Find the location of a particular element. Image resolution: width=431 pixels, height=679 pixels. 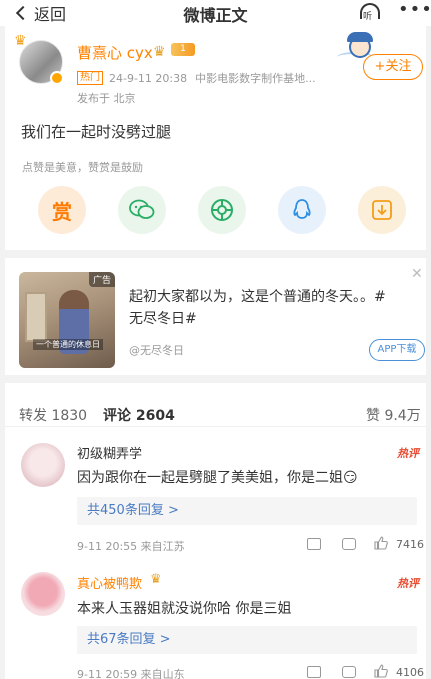

wechat-icon is located at coordinates (142, 209).